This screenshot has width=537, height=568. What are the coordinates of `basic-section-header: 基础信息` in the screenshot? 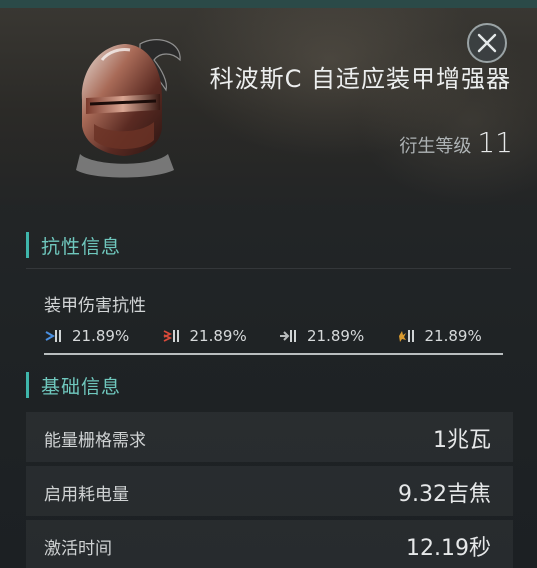 It's located at (73, 385).